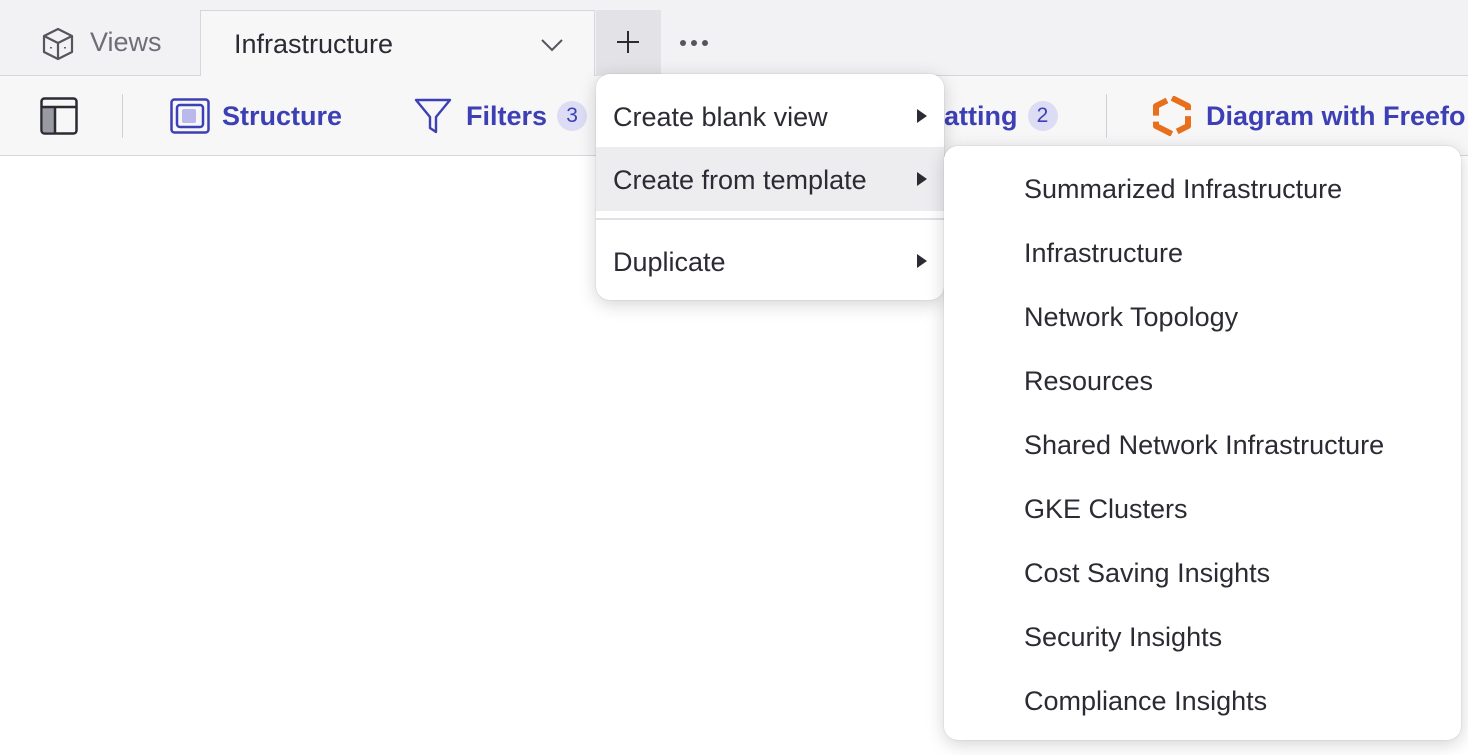 The height and width of the screenshot is (755, 1468). I want to click on filters-button: Filters 3, so click(501, 116).